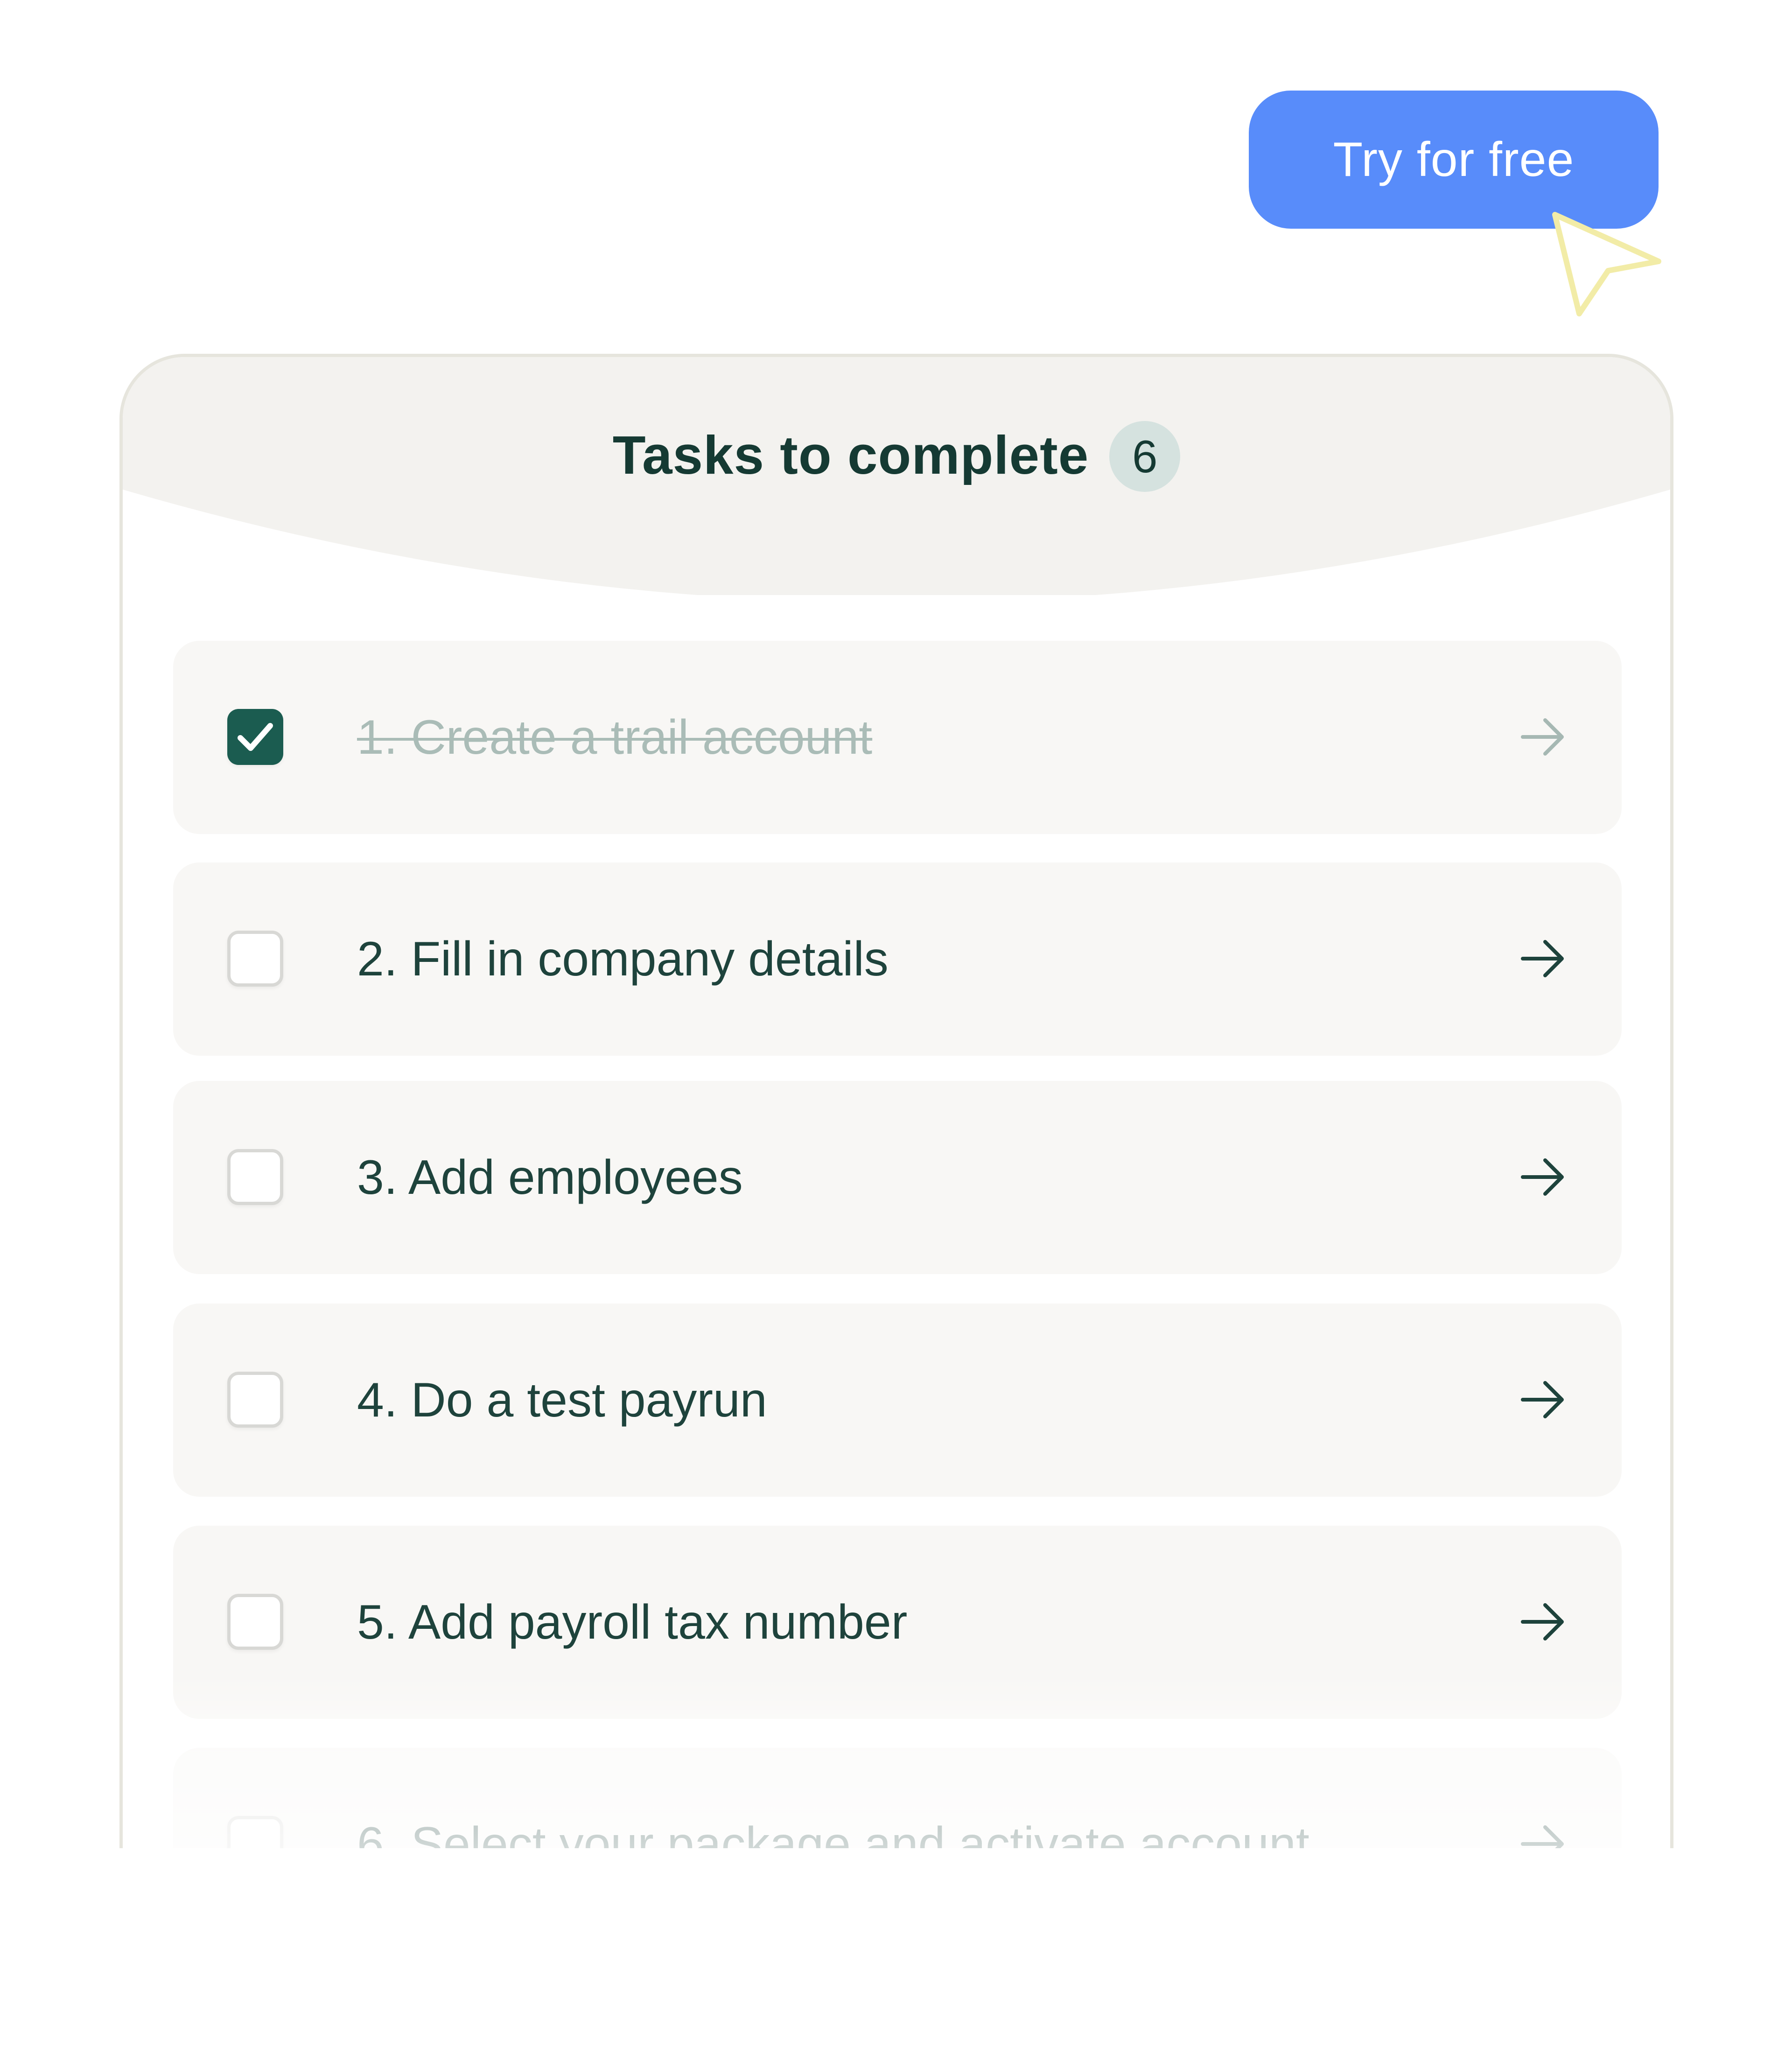  Describe the element at coordinates (615, 737) in the screenshot. I see `task-label: 1. Create a trail account` at that location.